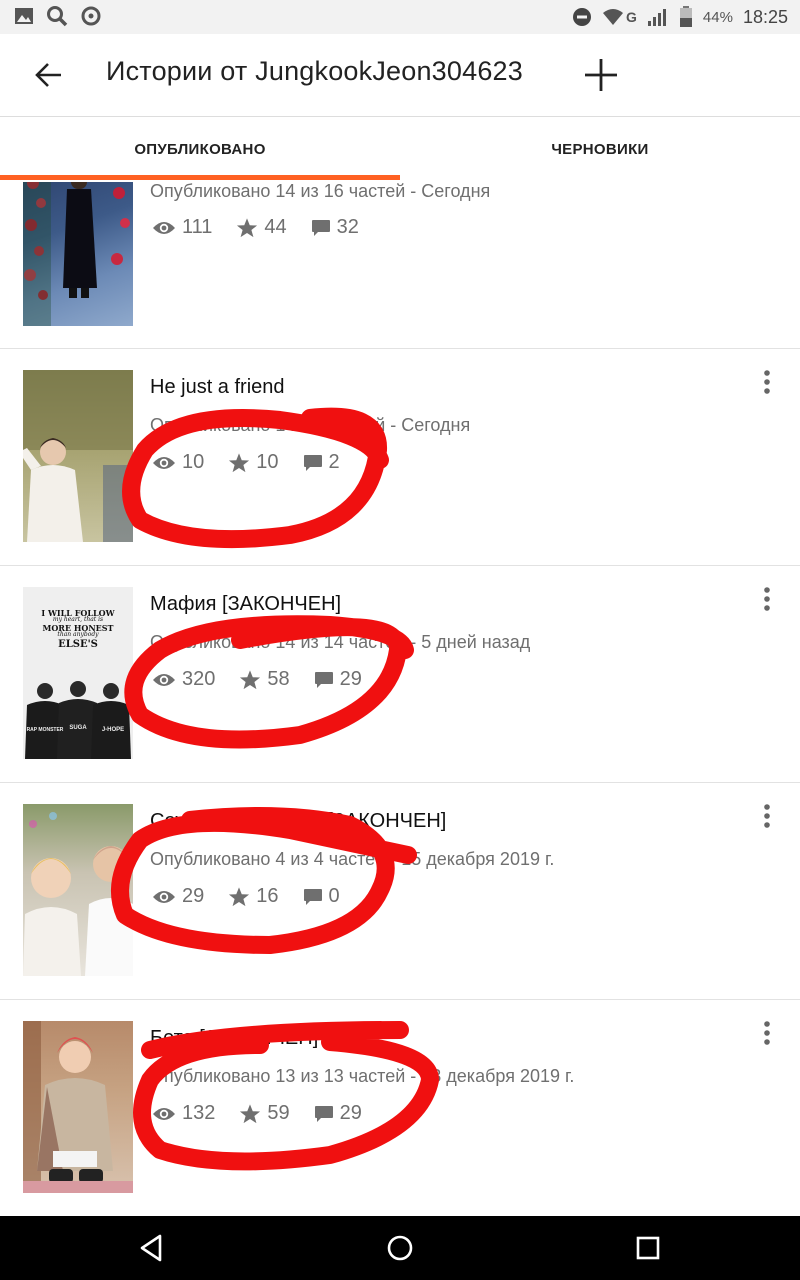  What do you see at coordinates (320, 191) in the screenshot?
I see `story-meta: Опубликовано 14 из 16 частей - Сегодня` at bounding box center [320, 191].